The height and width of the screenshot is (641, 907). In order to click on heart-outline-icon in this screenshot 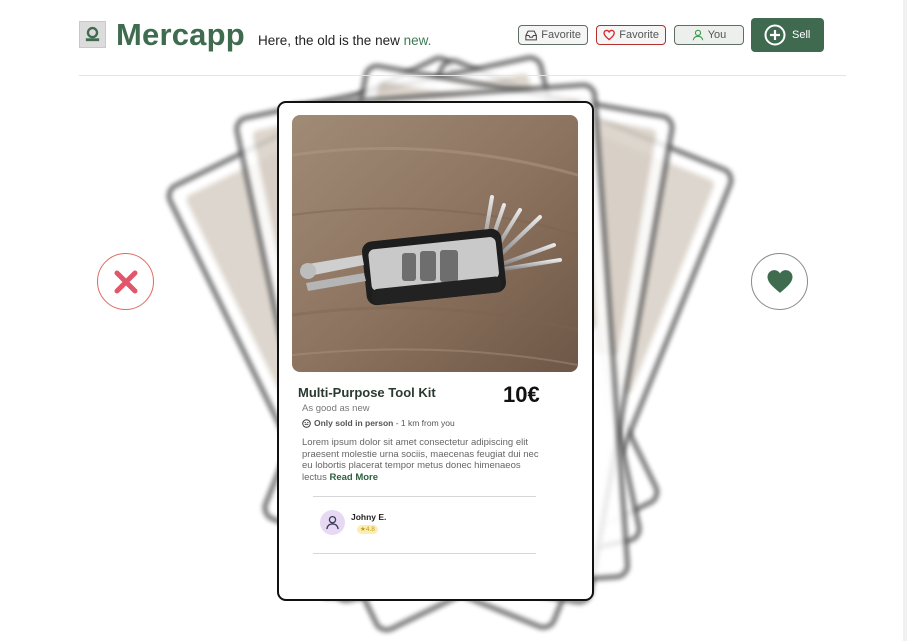, I will do `click(609, 35)`.